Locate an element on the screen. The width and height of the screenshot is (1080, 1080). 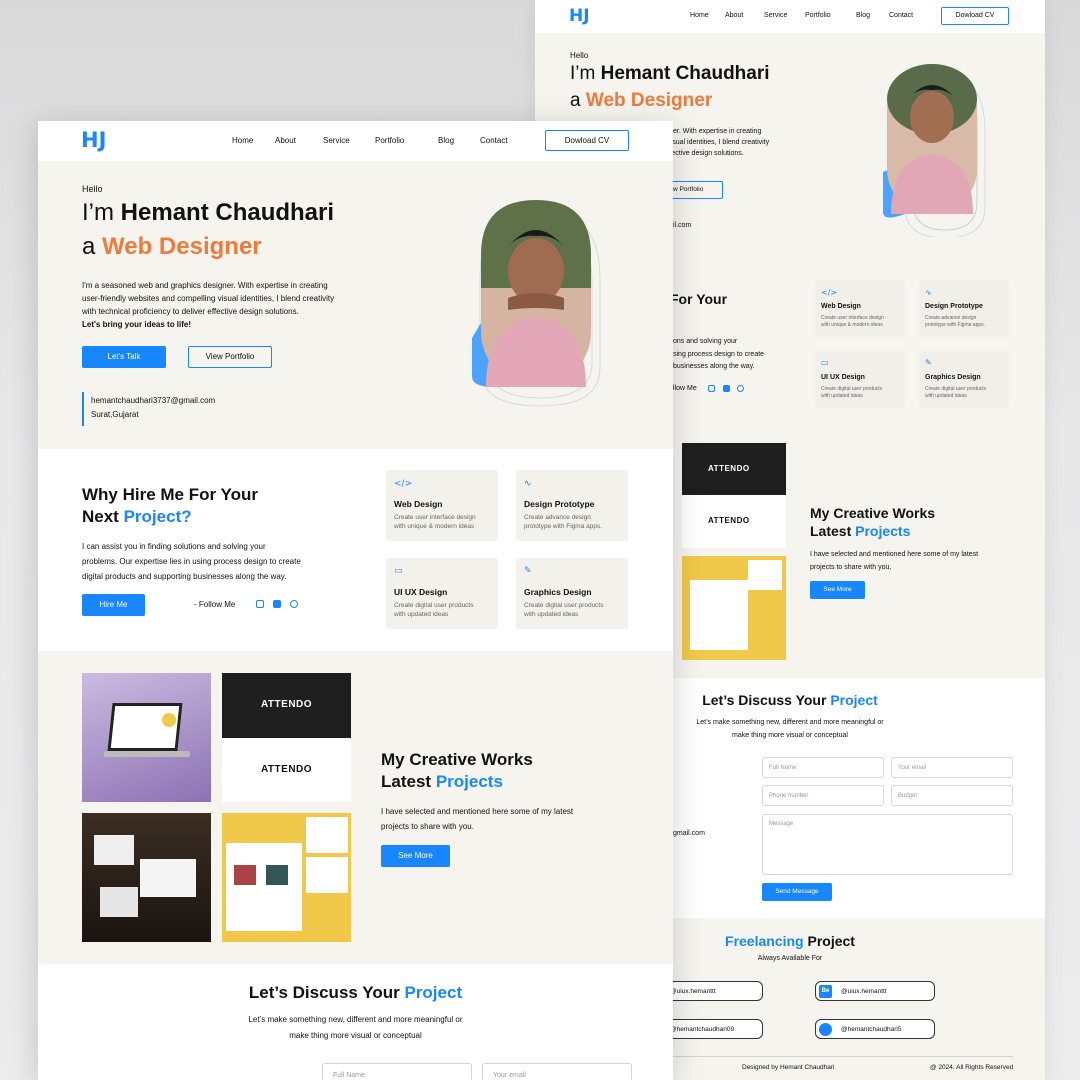
footer-divider is located at coordinates (838, 1056).